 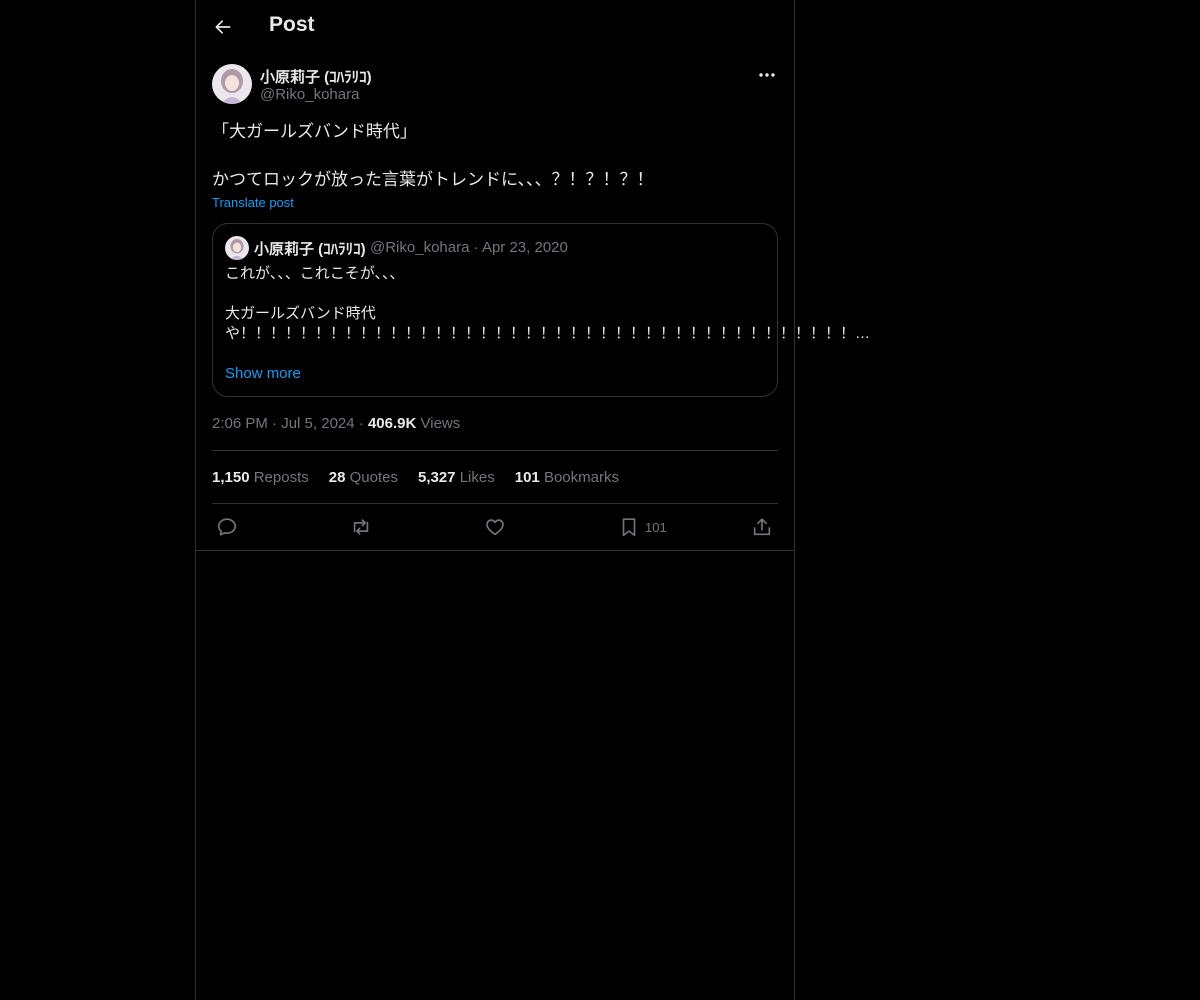 I want to click on avatar, so click(x=232, y=84).